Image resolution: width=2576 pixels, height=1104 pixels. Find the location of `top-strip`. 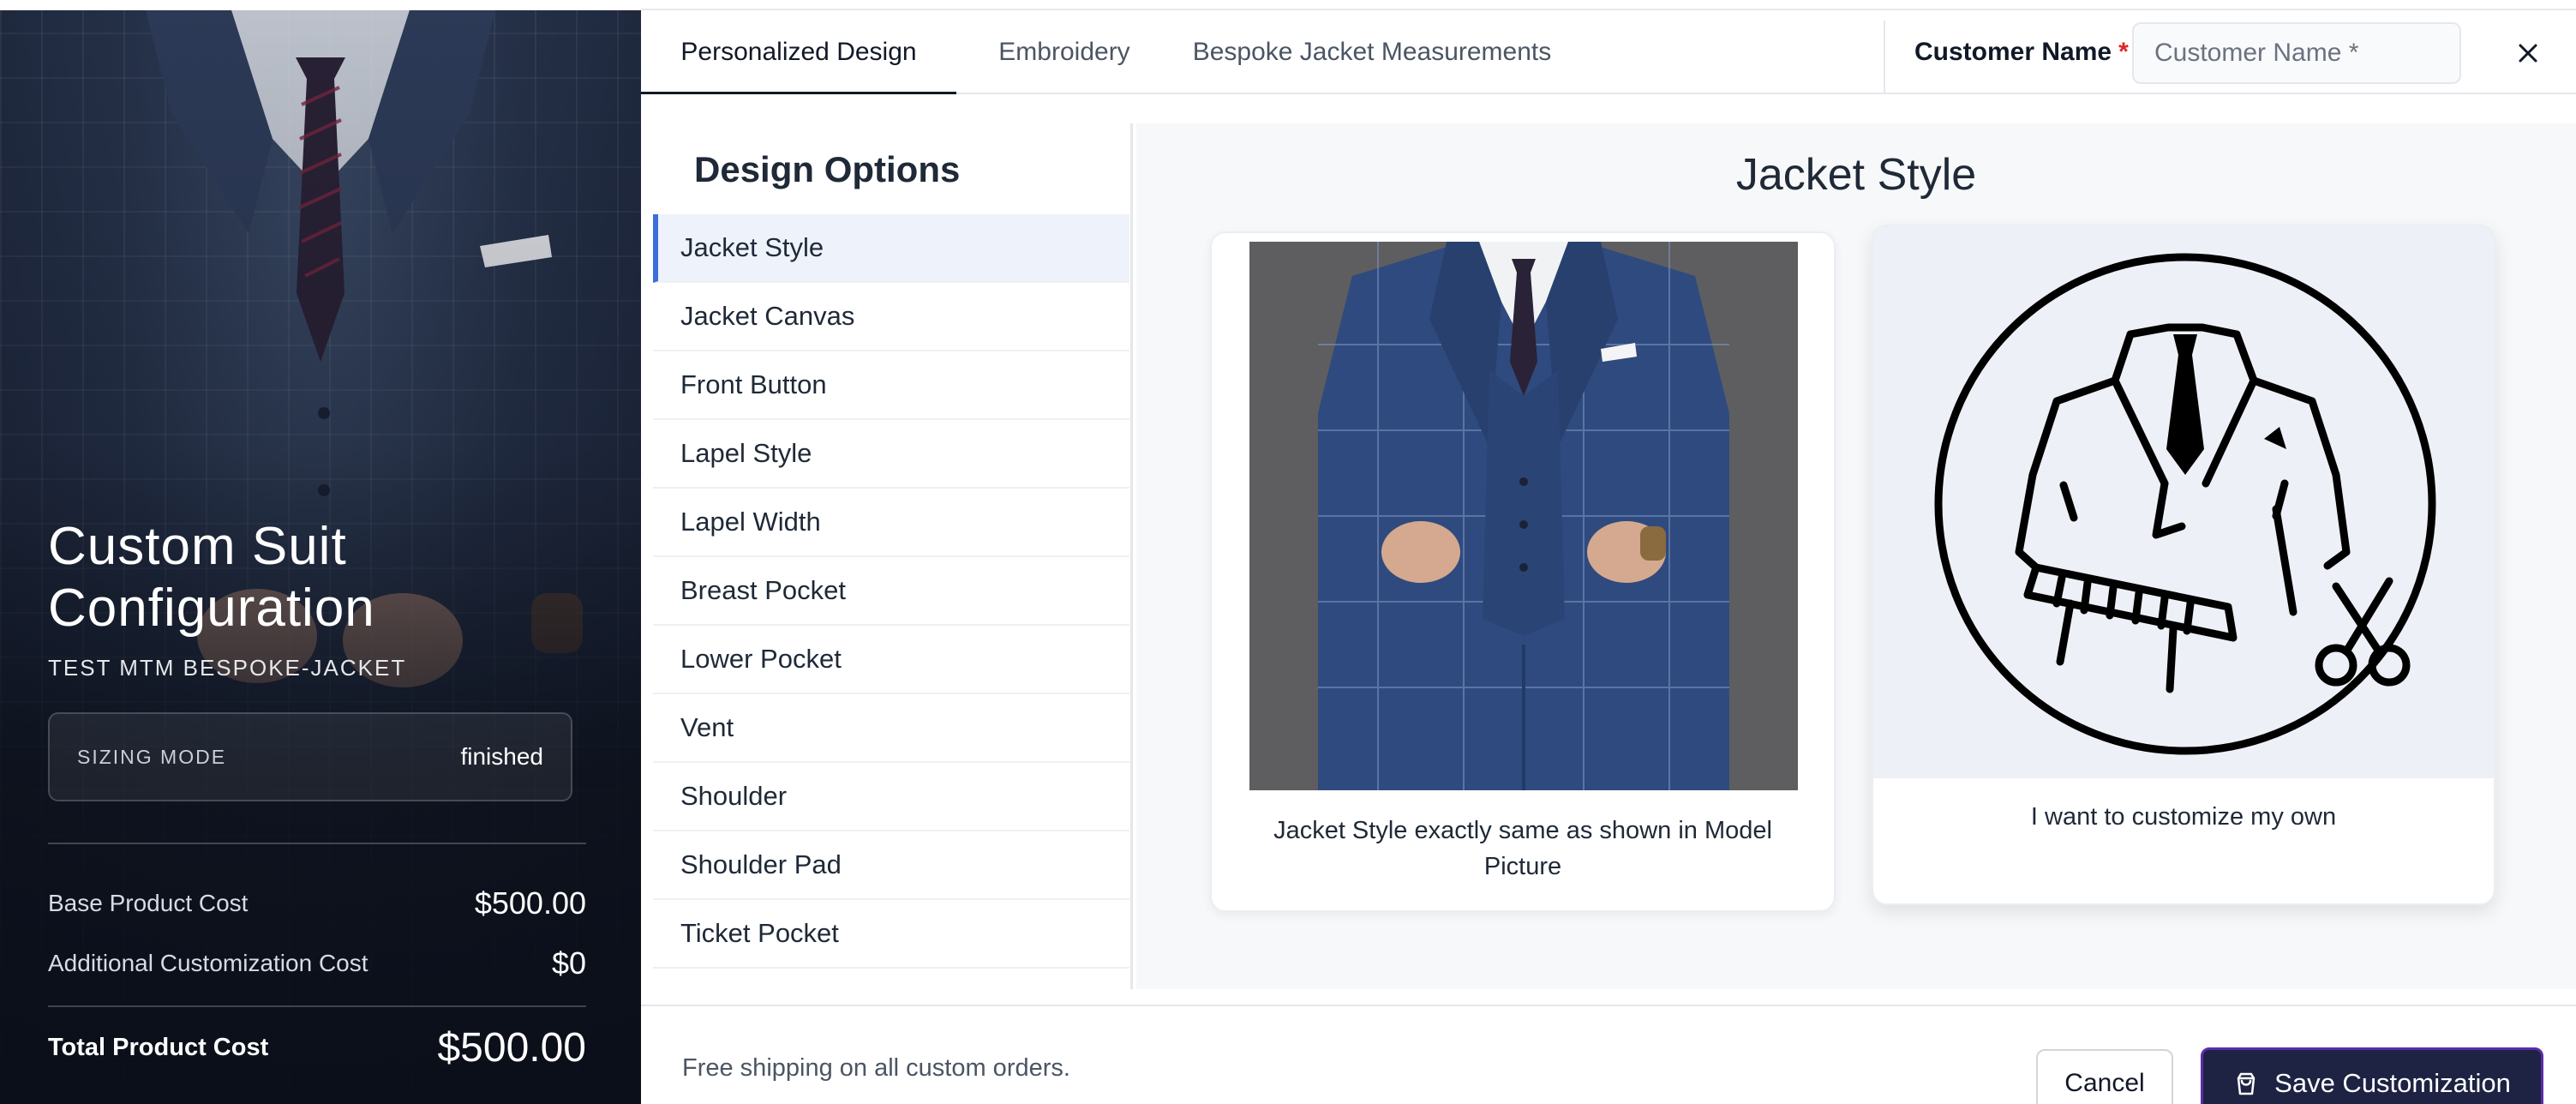

top-strip is located at coordinates (1608, 5).